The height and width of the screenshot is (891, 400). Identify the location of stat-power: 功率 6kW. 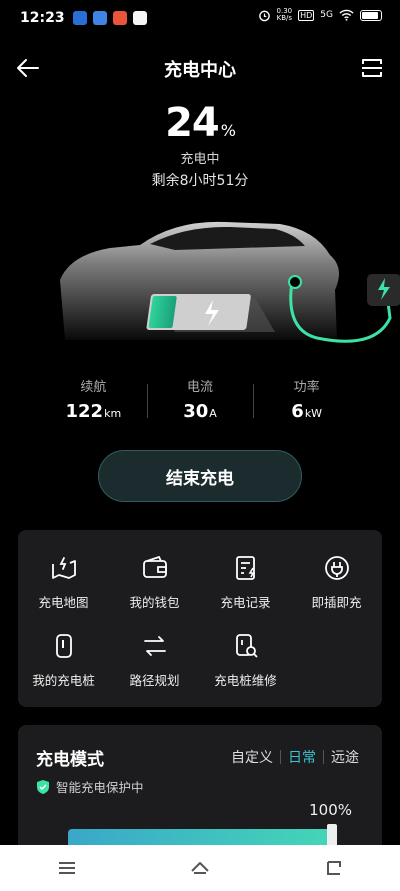
(306, 399).